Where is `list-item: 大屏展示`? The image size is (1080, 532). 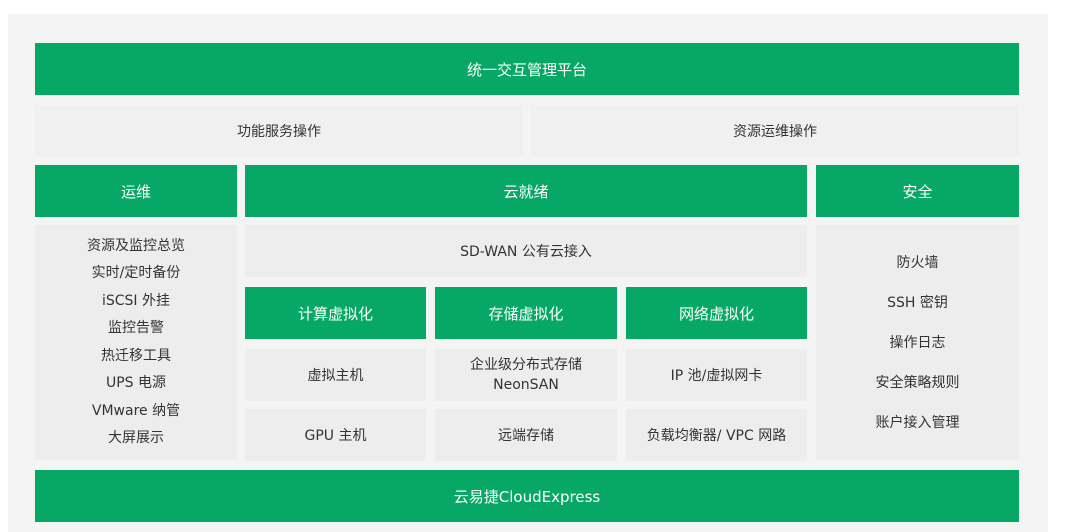
list-item: 大屏展示 is located at coordinates (136, 438).